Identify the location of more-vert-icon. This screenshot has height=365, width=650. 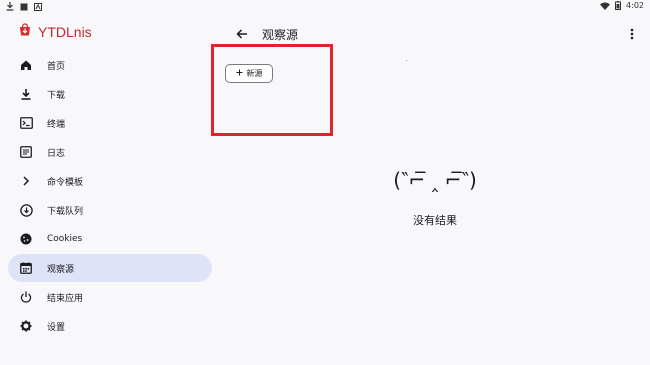
(632, 34).